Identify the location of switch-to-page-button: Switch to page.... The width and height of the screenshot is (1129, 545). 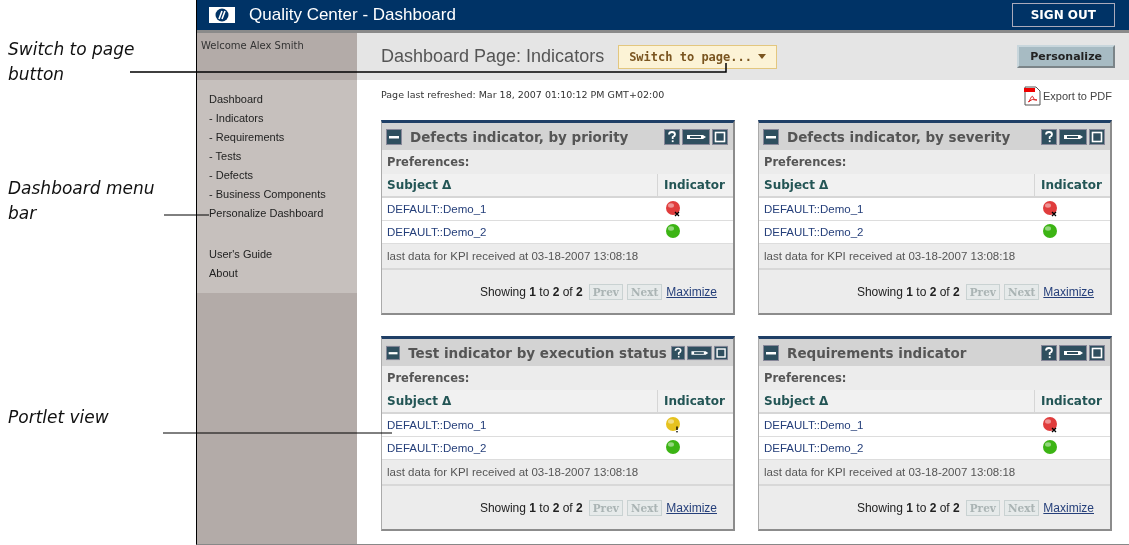
(697, 56).